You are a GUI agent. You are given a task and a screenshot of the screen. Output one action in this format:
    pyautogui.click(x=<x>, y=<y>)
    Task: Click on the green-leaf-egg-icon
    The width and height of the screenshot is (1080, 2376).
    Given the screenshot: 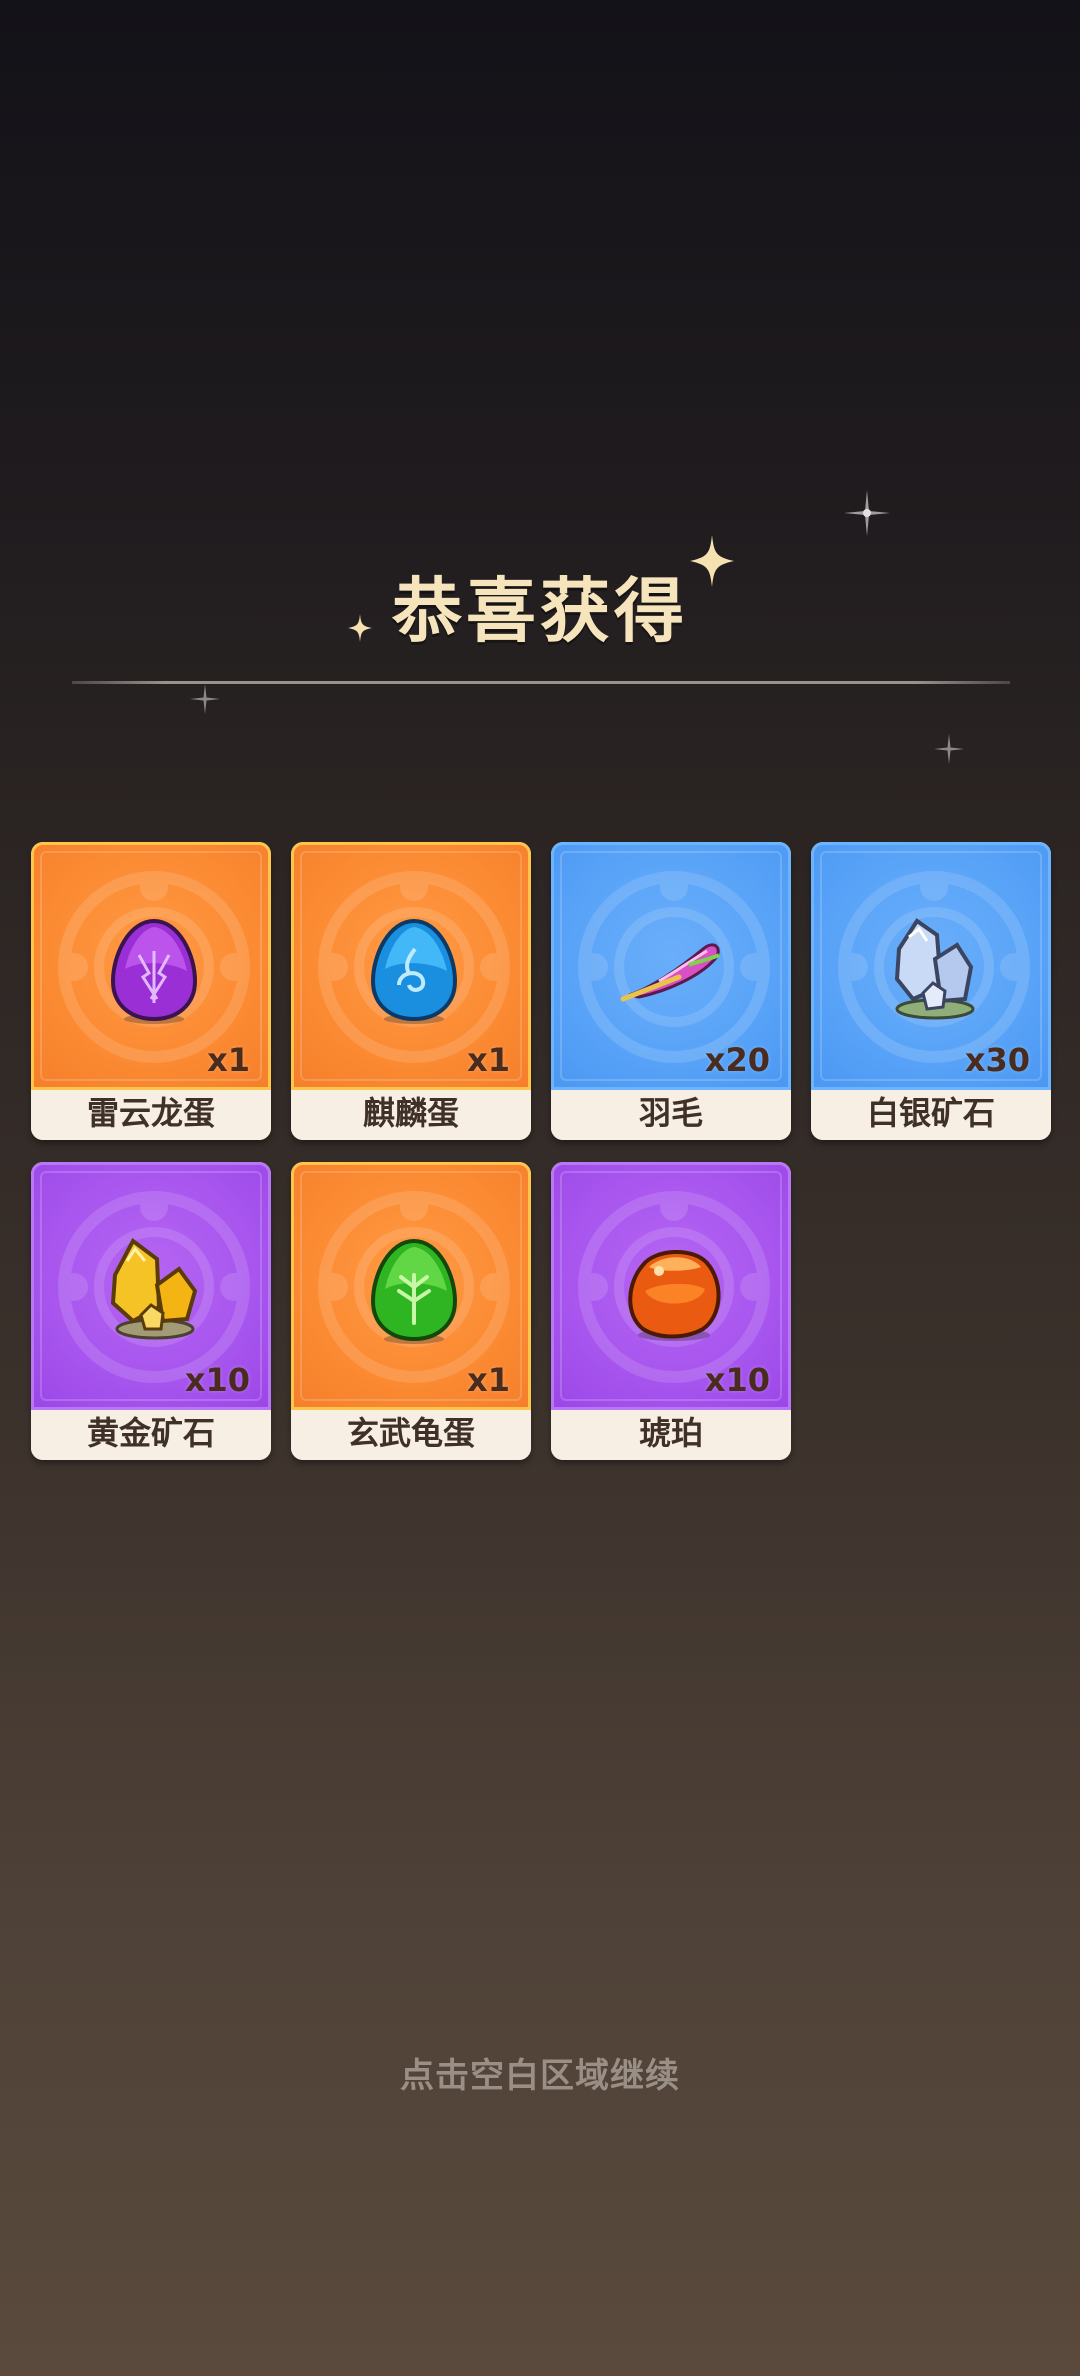 What is the action you would take?
    pyautogui.click(x=414, y=1291)
    